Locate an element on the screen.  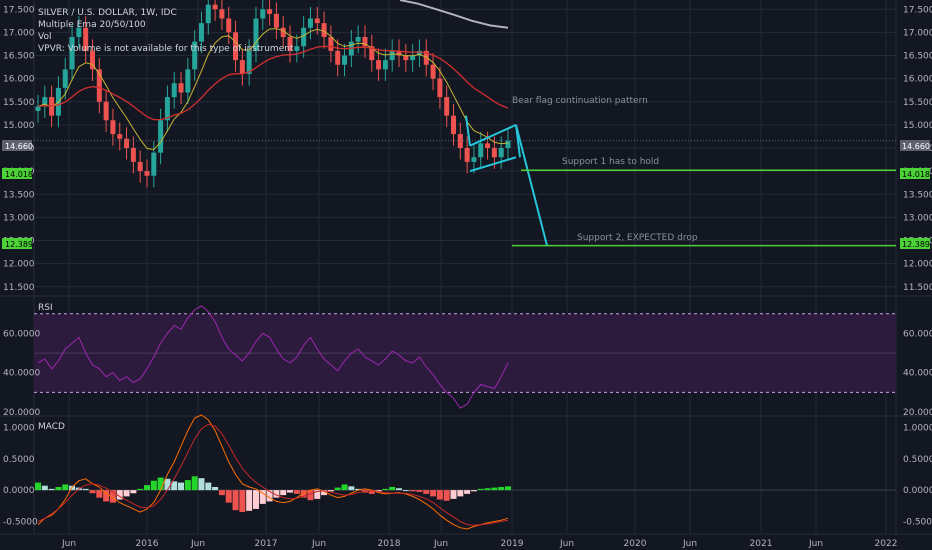
y-tick-label-left: 13.500 is located at coordinates (19, 195).